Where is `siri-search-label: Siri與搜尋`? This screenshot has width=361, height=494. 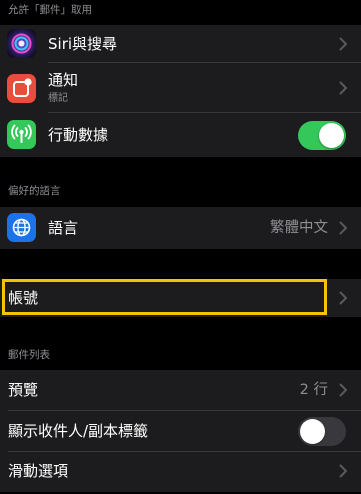 siri-search-label: Siri與搜尋 is located at coordinates (83, 44).